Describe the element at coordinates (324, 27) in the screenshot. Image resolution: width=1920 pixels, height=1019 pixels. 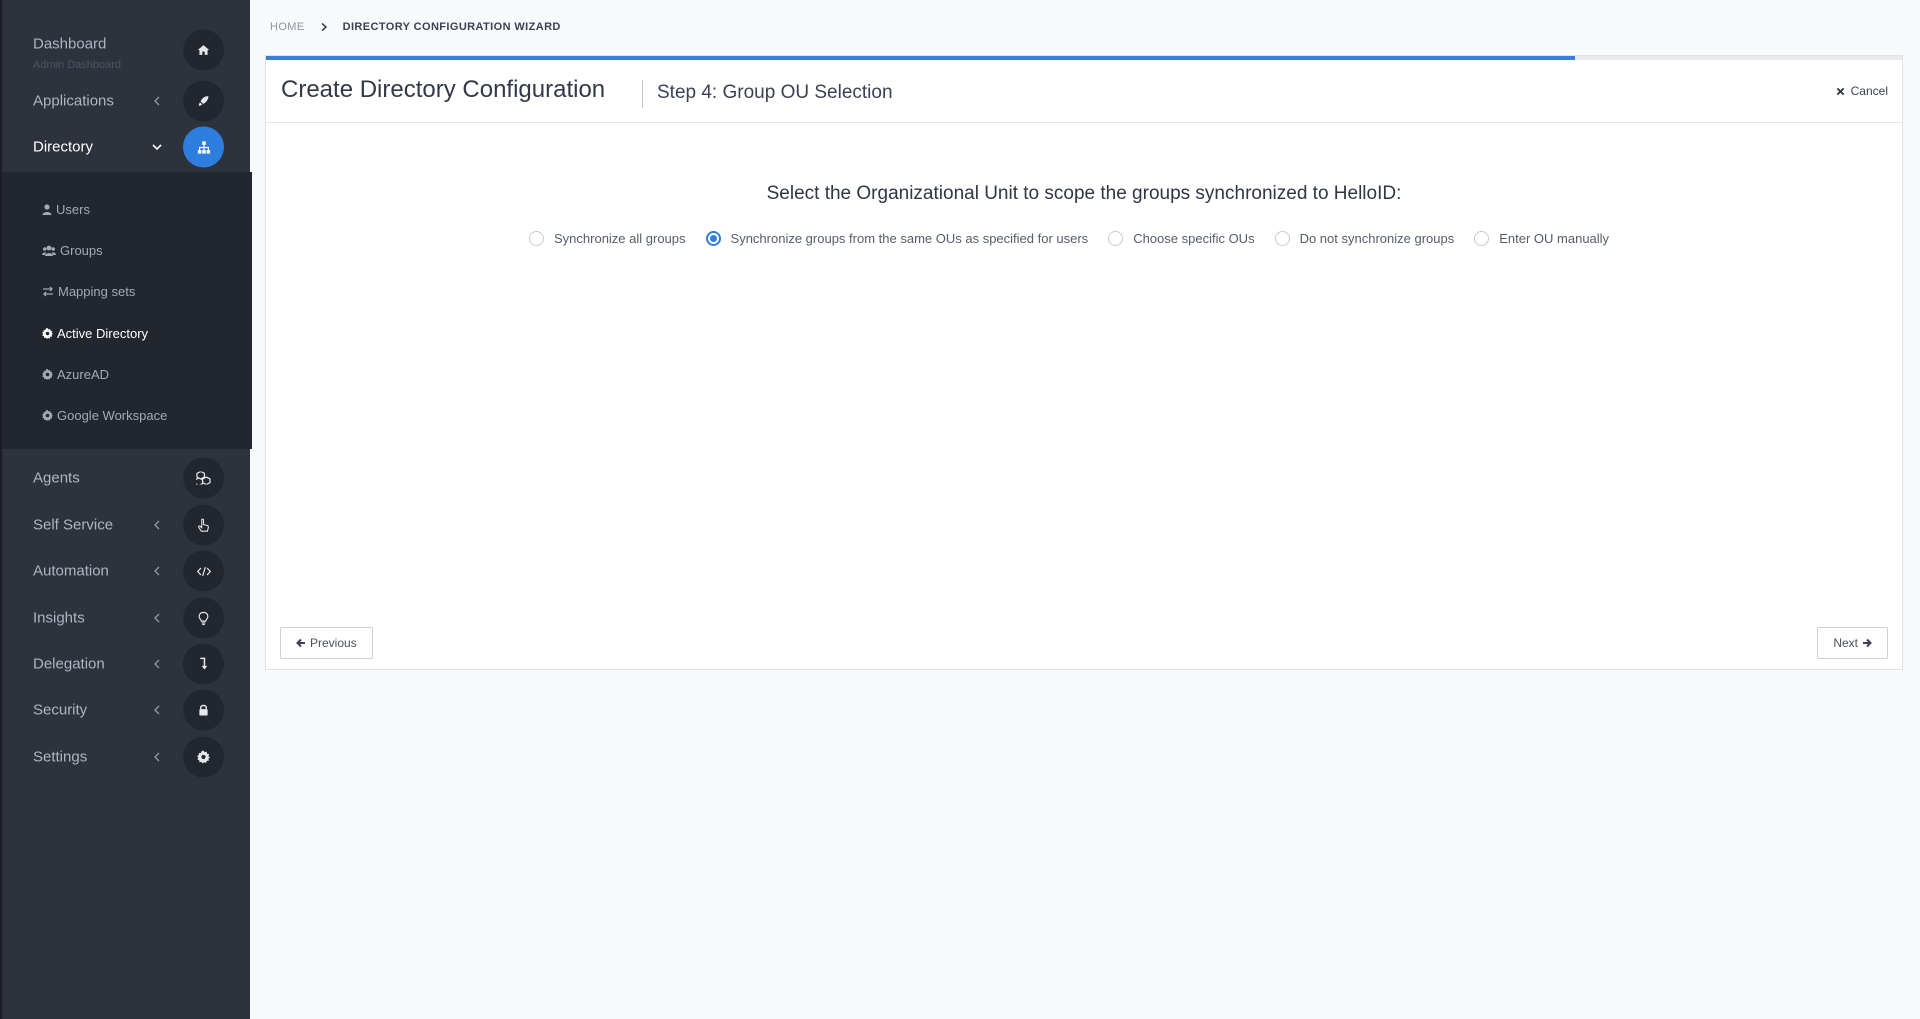
I see `chevron-right-icon` at that location.